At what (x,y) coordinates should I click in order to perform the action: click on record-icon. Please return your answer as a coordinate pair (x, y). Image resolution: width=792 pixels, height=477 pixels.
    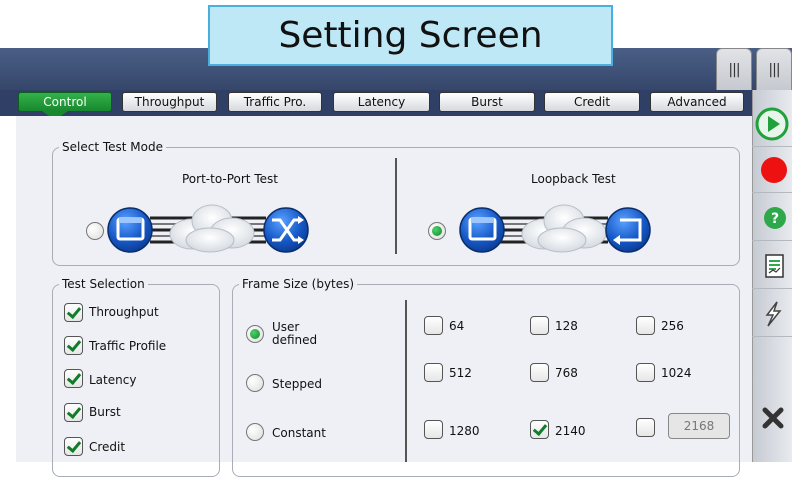
    Looking at the image, I should click on (774, 170).